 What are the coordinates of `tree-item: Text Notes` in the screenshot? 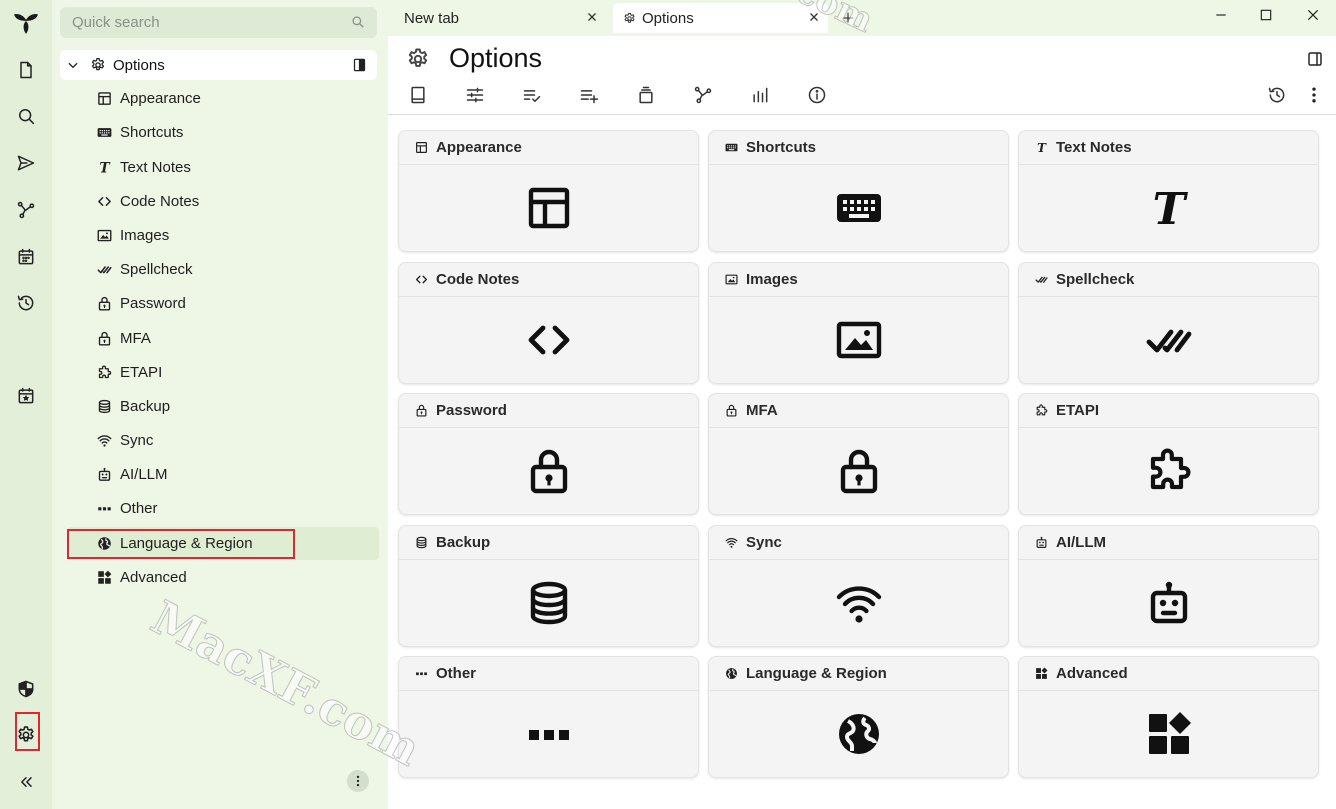 It's located at (143, 167).